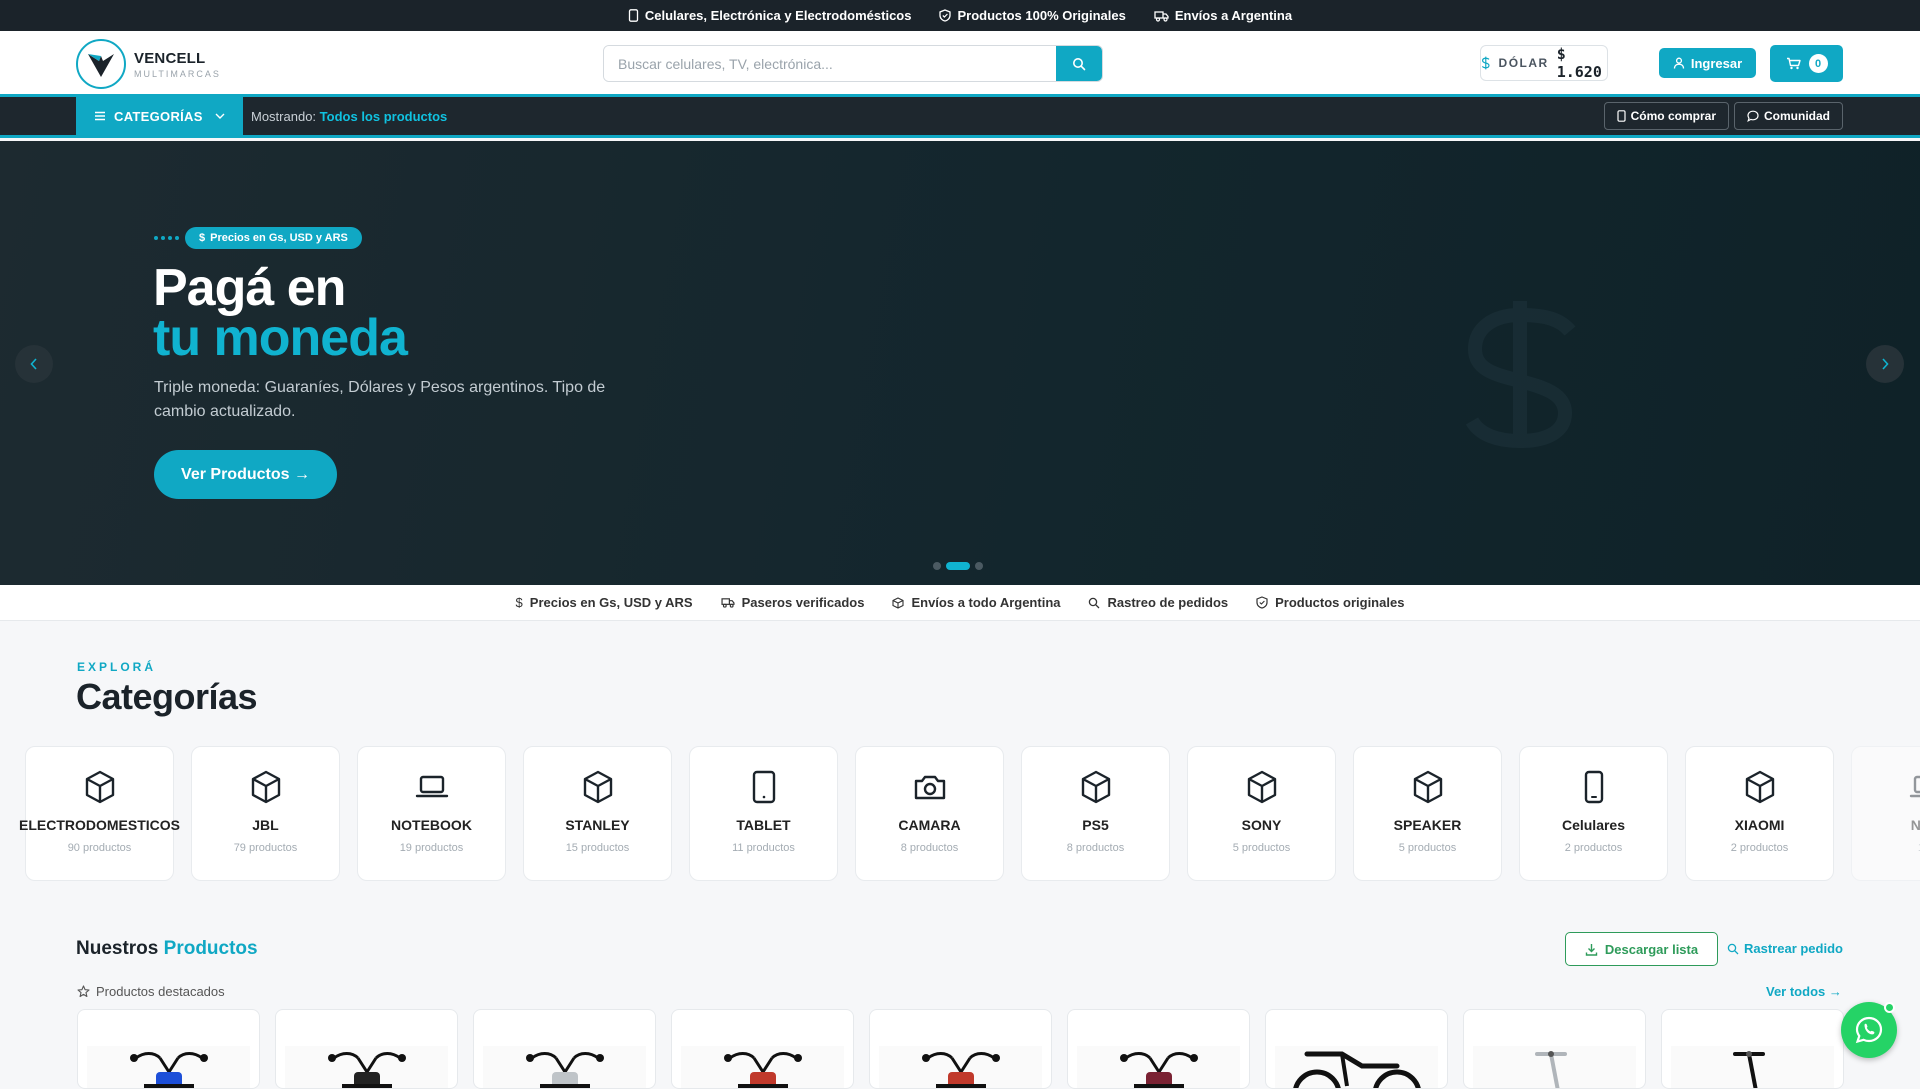 The width and height of the screenshot is (1920, 1089). I want to click on community-label: Comunidad, so click(1797, 116).